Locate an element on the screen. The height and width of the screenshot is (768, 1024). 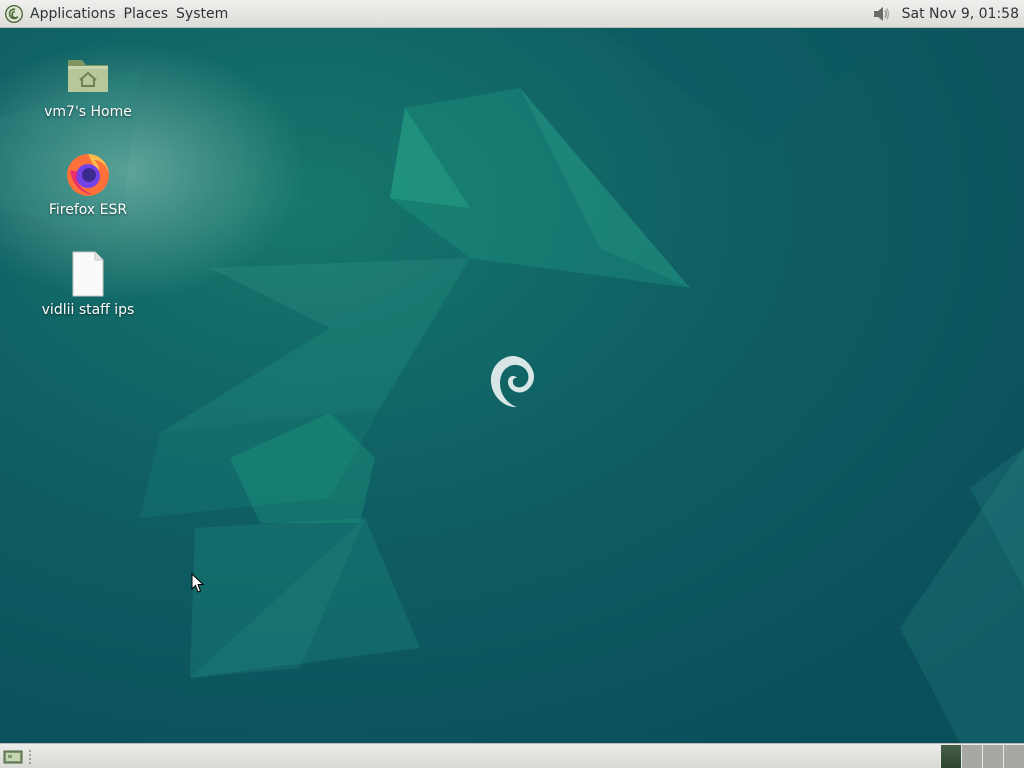
firefox-icon is located at coordinates (88, 174).